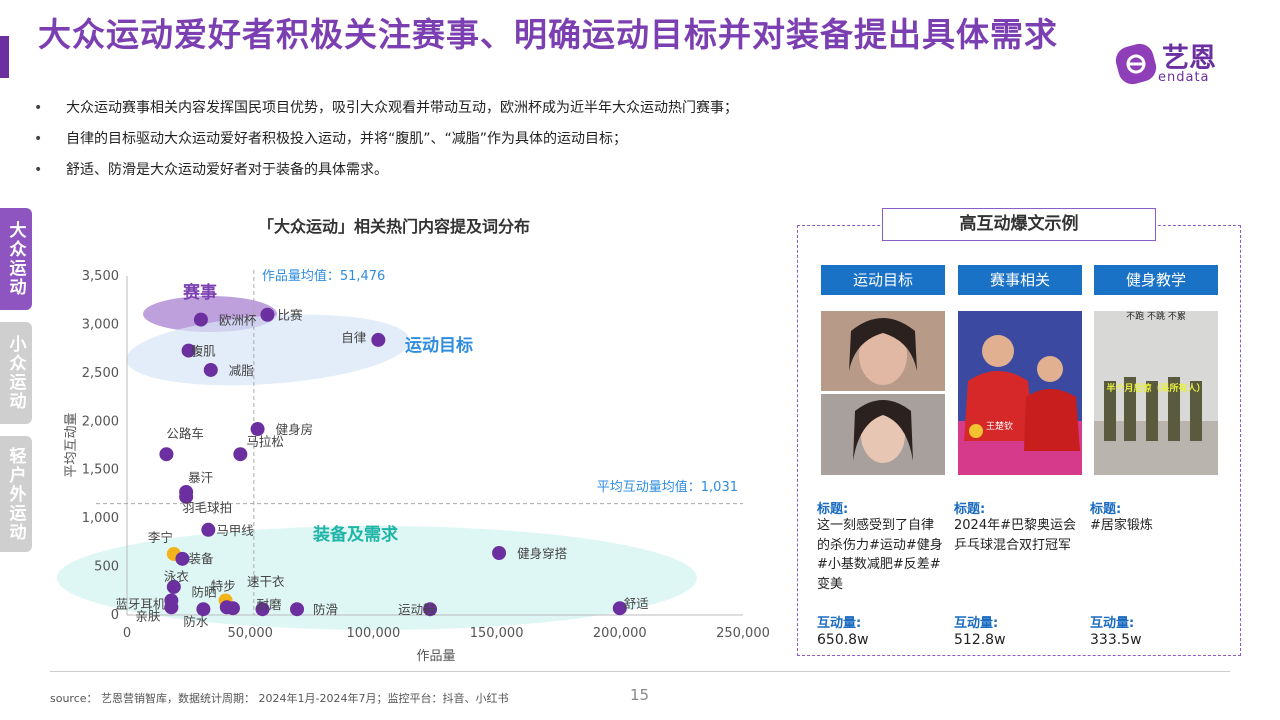 The width and height of the screenshot is (1280, 720). What do you see at coordinates (439, 345) in the screenshot?
I see `group-label-goals: 运动目标` at bounding box center [439, 345].